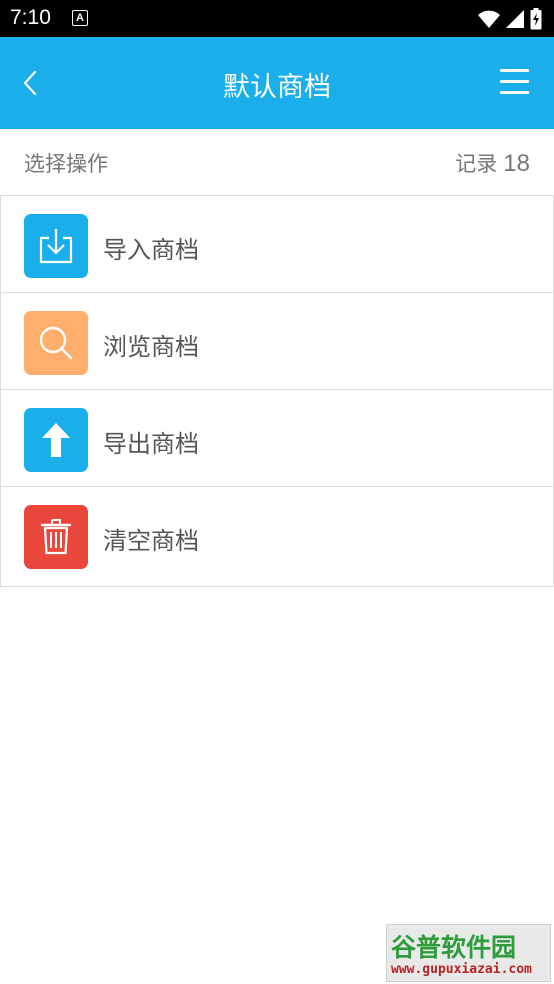 The height and width of the screenshot is (984, 554). What do you see at coordinates (277, 536) in the screenshot?
I see `clear-item: 清空商档` at bounding box center [277, 536].